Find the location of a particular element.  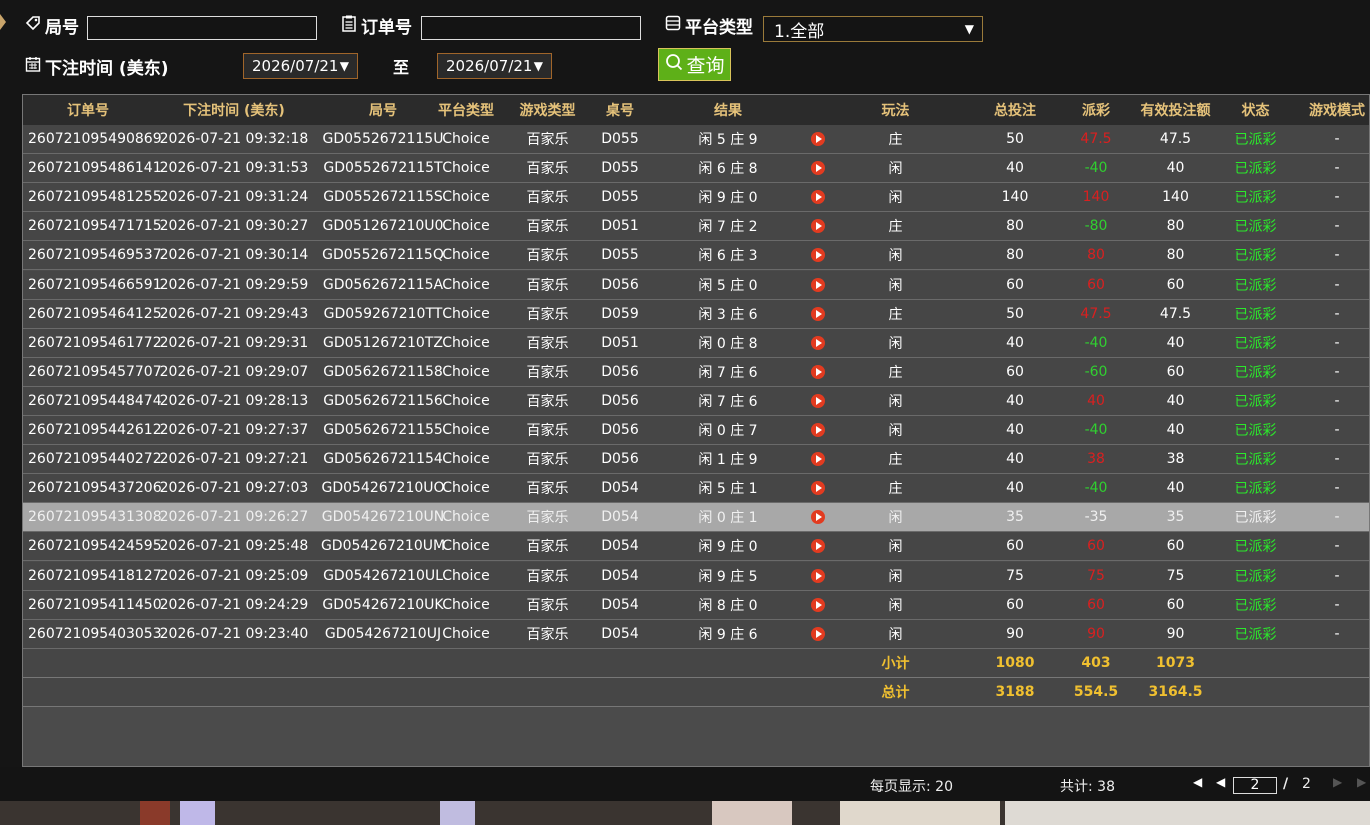

clipboard-icon is located at coordinates (349, 25).